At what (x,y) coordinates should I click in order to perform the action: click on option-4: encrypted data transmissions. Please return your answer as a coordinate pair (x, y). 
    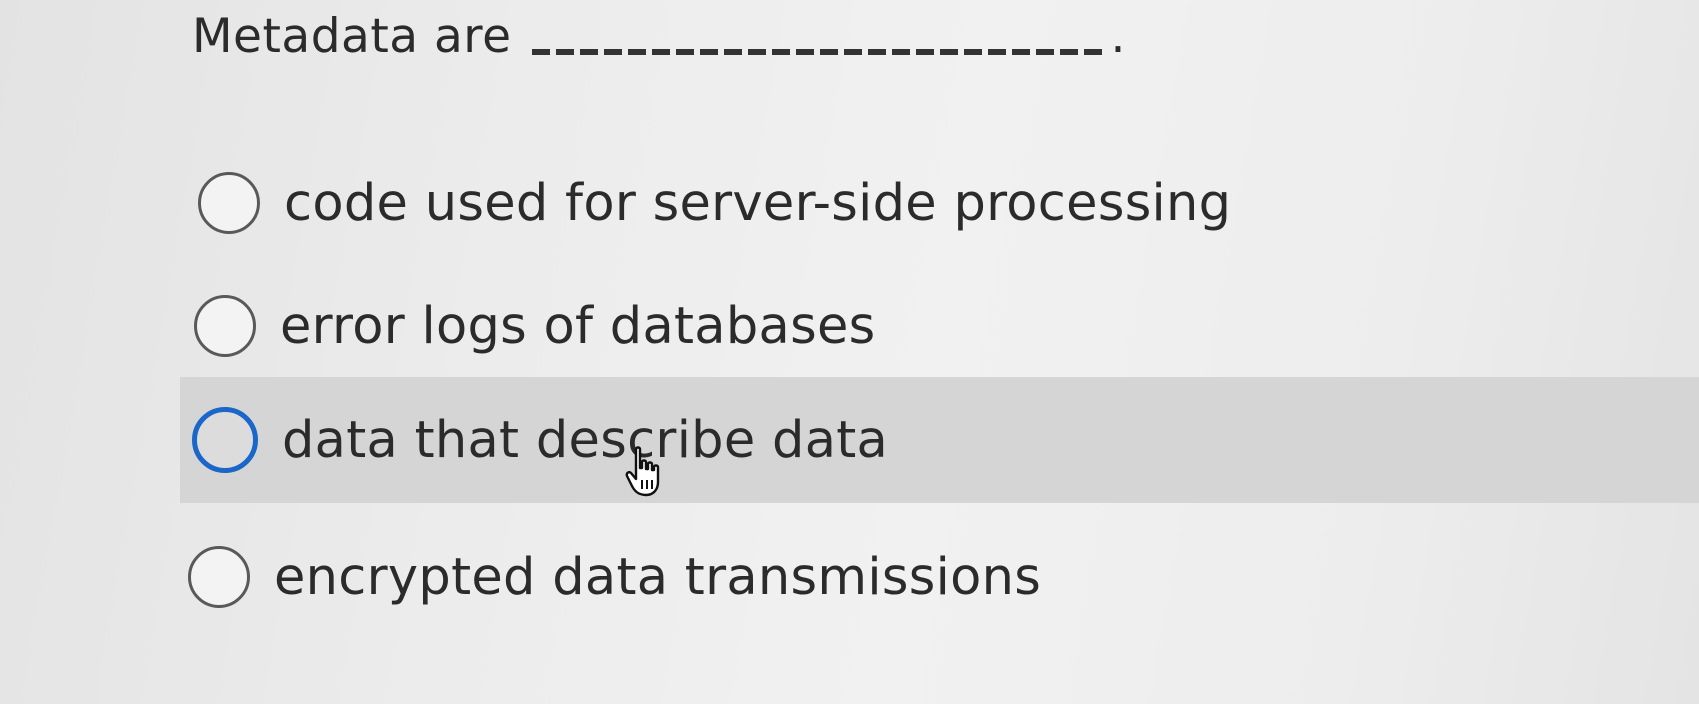
    Looking at the image, I should click on (736, 577).